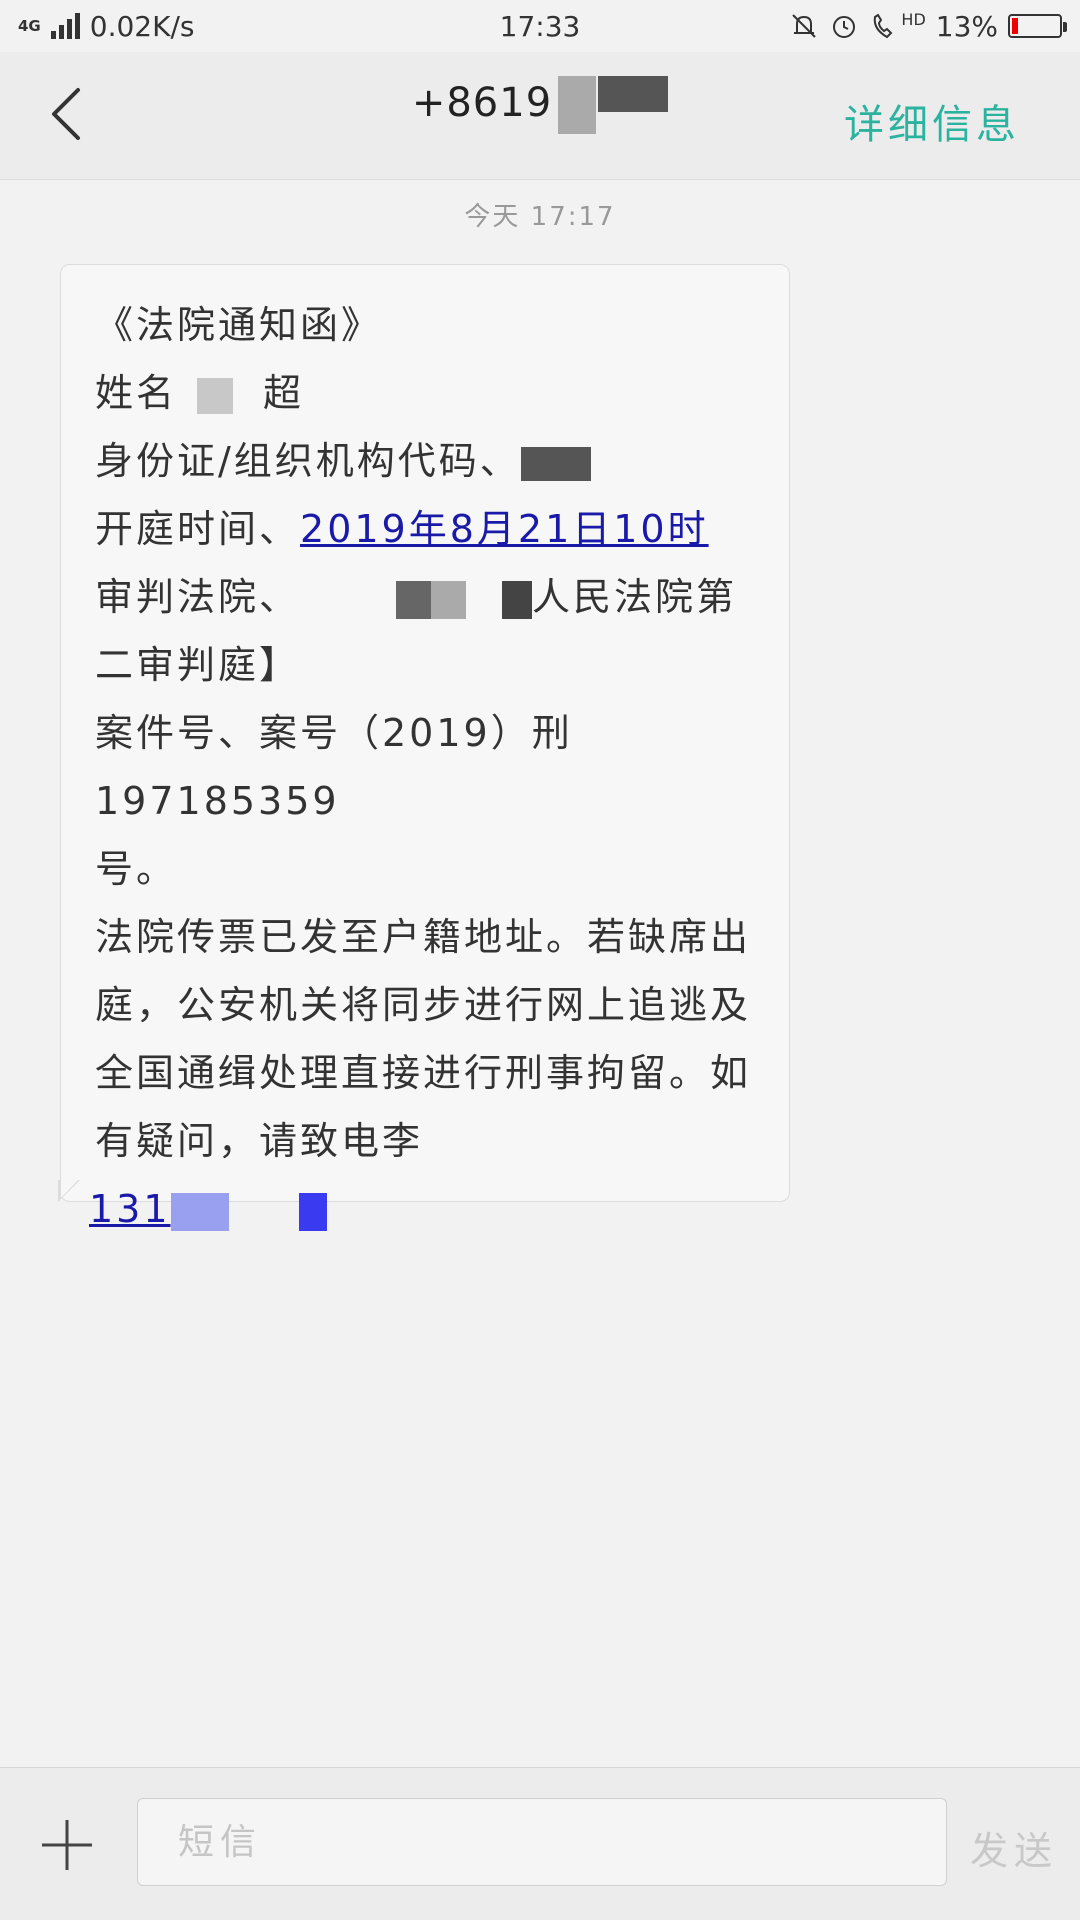 The image size is (1080, 1920). I want to click on phone-number-link: 131, so click(208, 1209).